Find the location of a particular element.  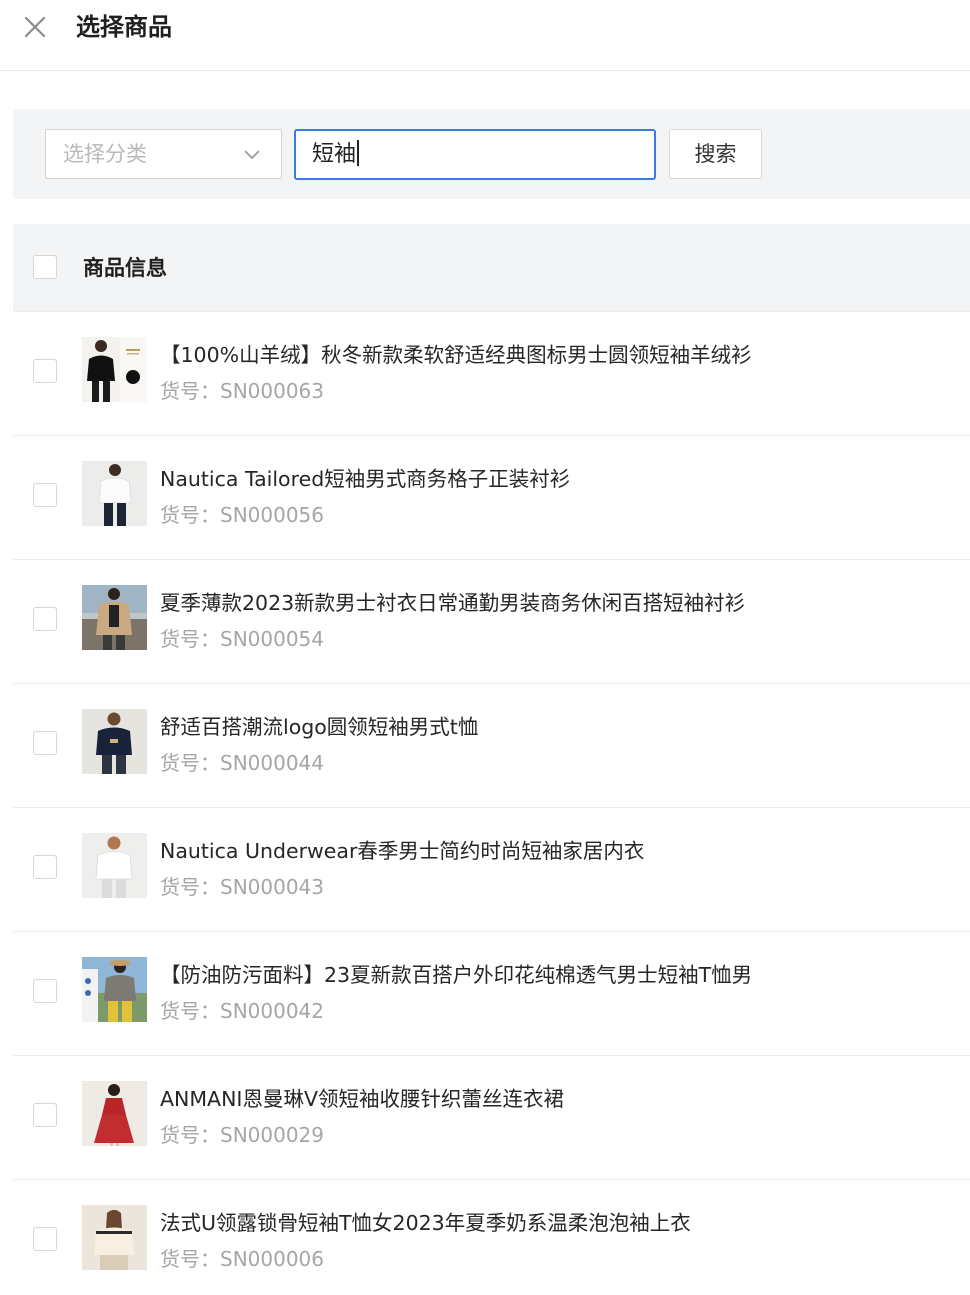

product-name: 法式U领露锁骨短袖T恤女2023年夏季奶系温柔泡泡袖上衣 is located at coordinates (425, 1223).